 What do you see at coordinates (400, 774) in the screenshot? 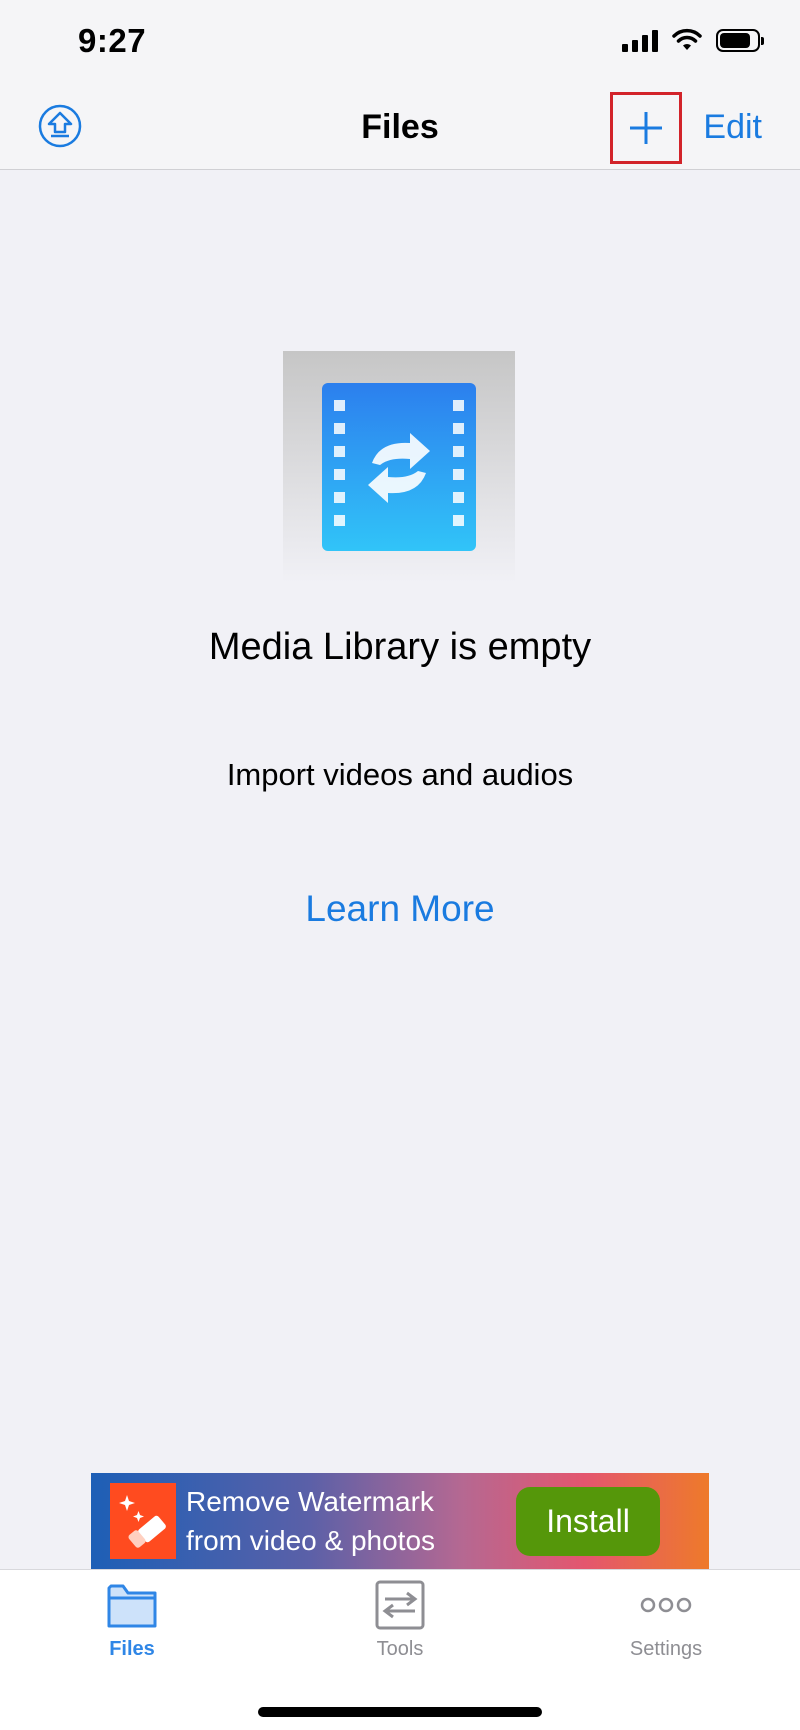
I see `empty-state-subtitle: Import videos and audios` at bounding box center [400, 774].